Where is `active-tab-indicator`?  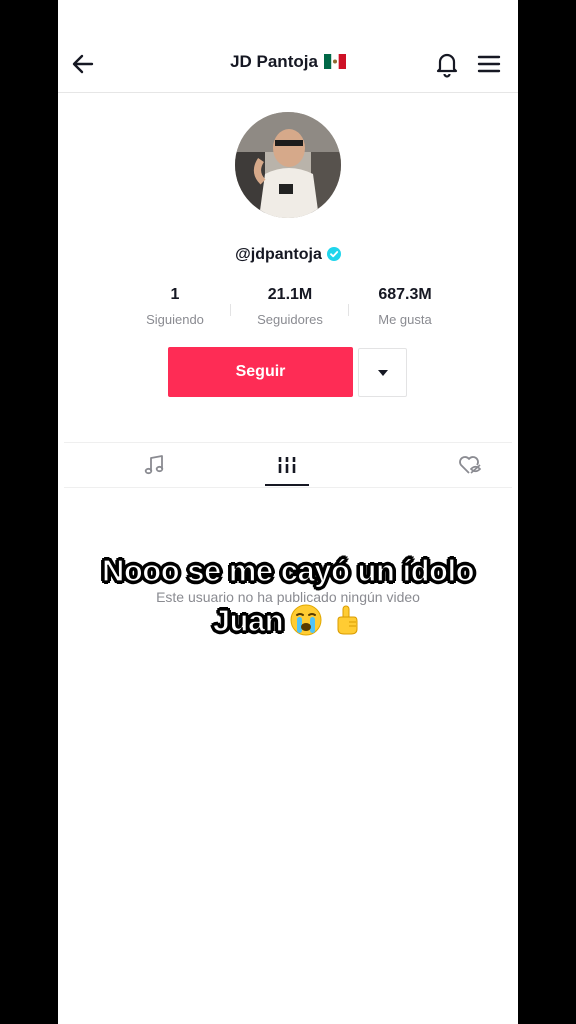
active-tab-indicator is located at coordinates (287, 485).